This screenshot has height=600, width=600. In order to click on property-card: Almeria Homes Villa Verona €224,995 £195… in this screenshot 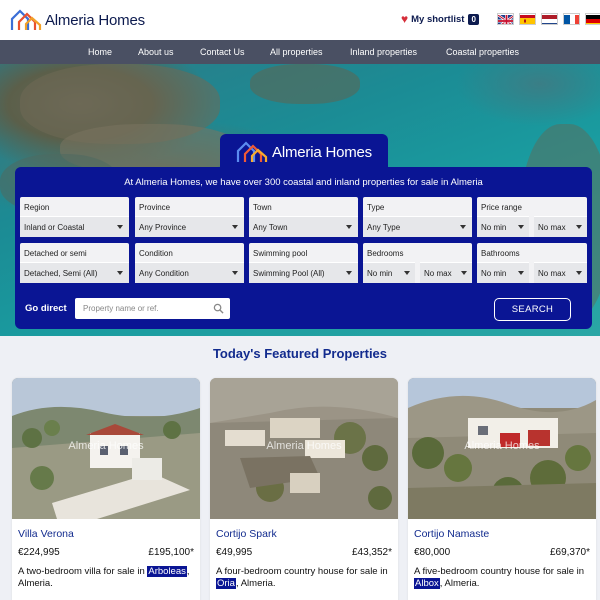, I will do `click(106, 489)`.